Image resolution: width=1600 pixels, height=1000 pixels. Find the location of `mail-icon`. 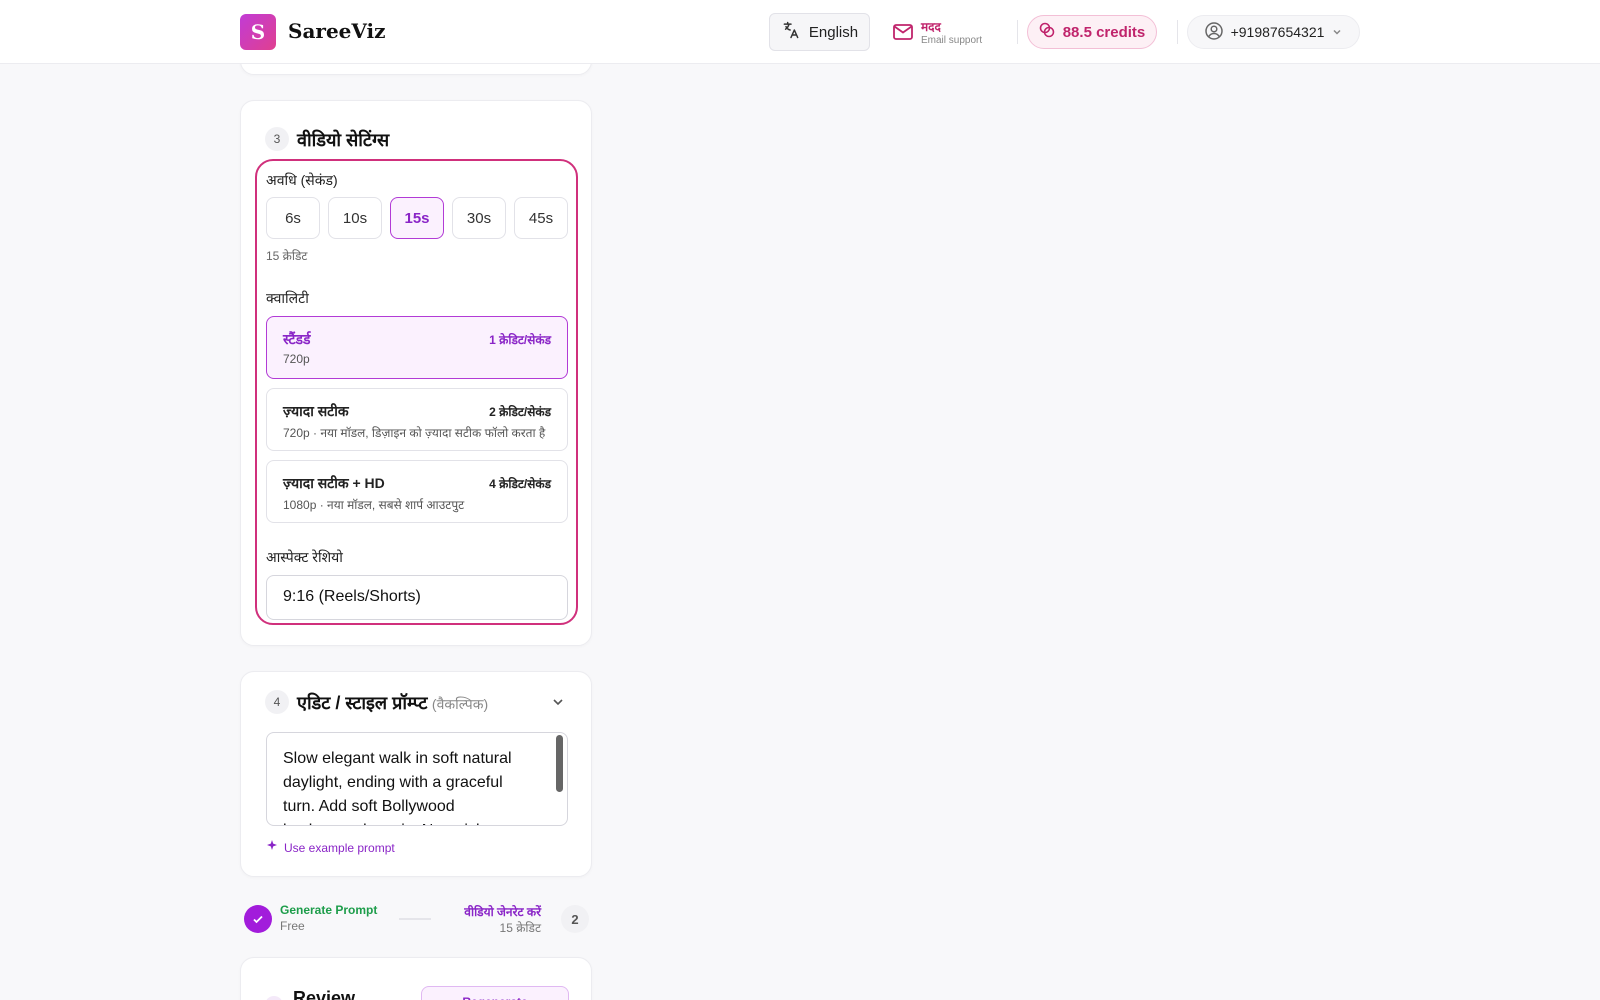

mail-icon is located at coordinates (903, 34).